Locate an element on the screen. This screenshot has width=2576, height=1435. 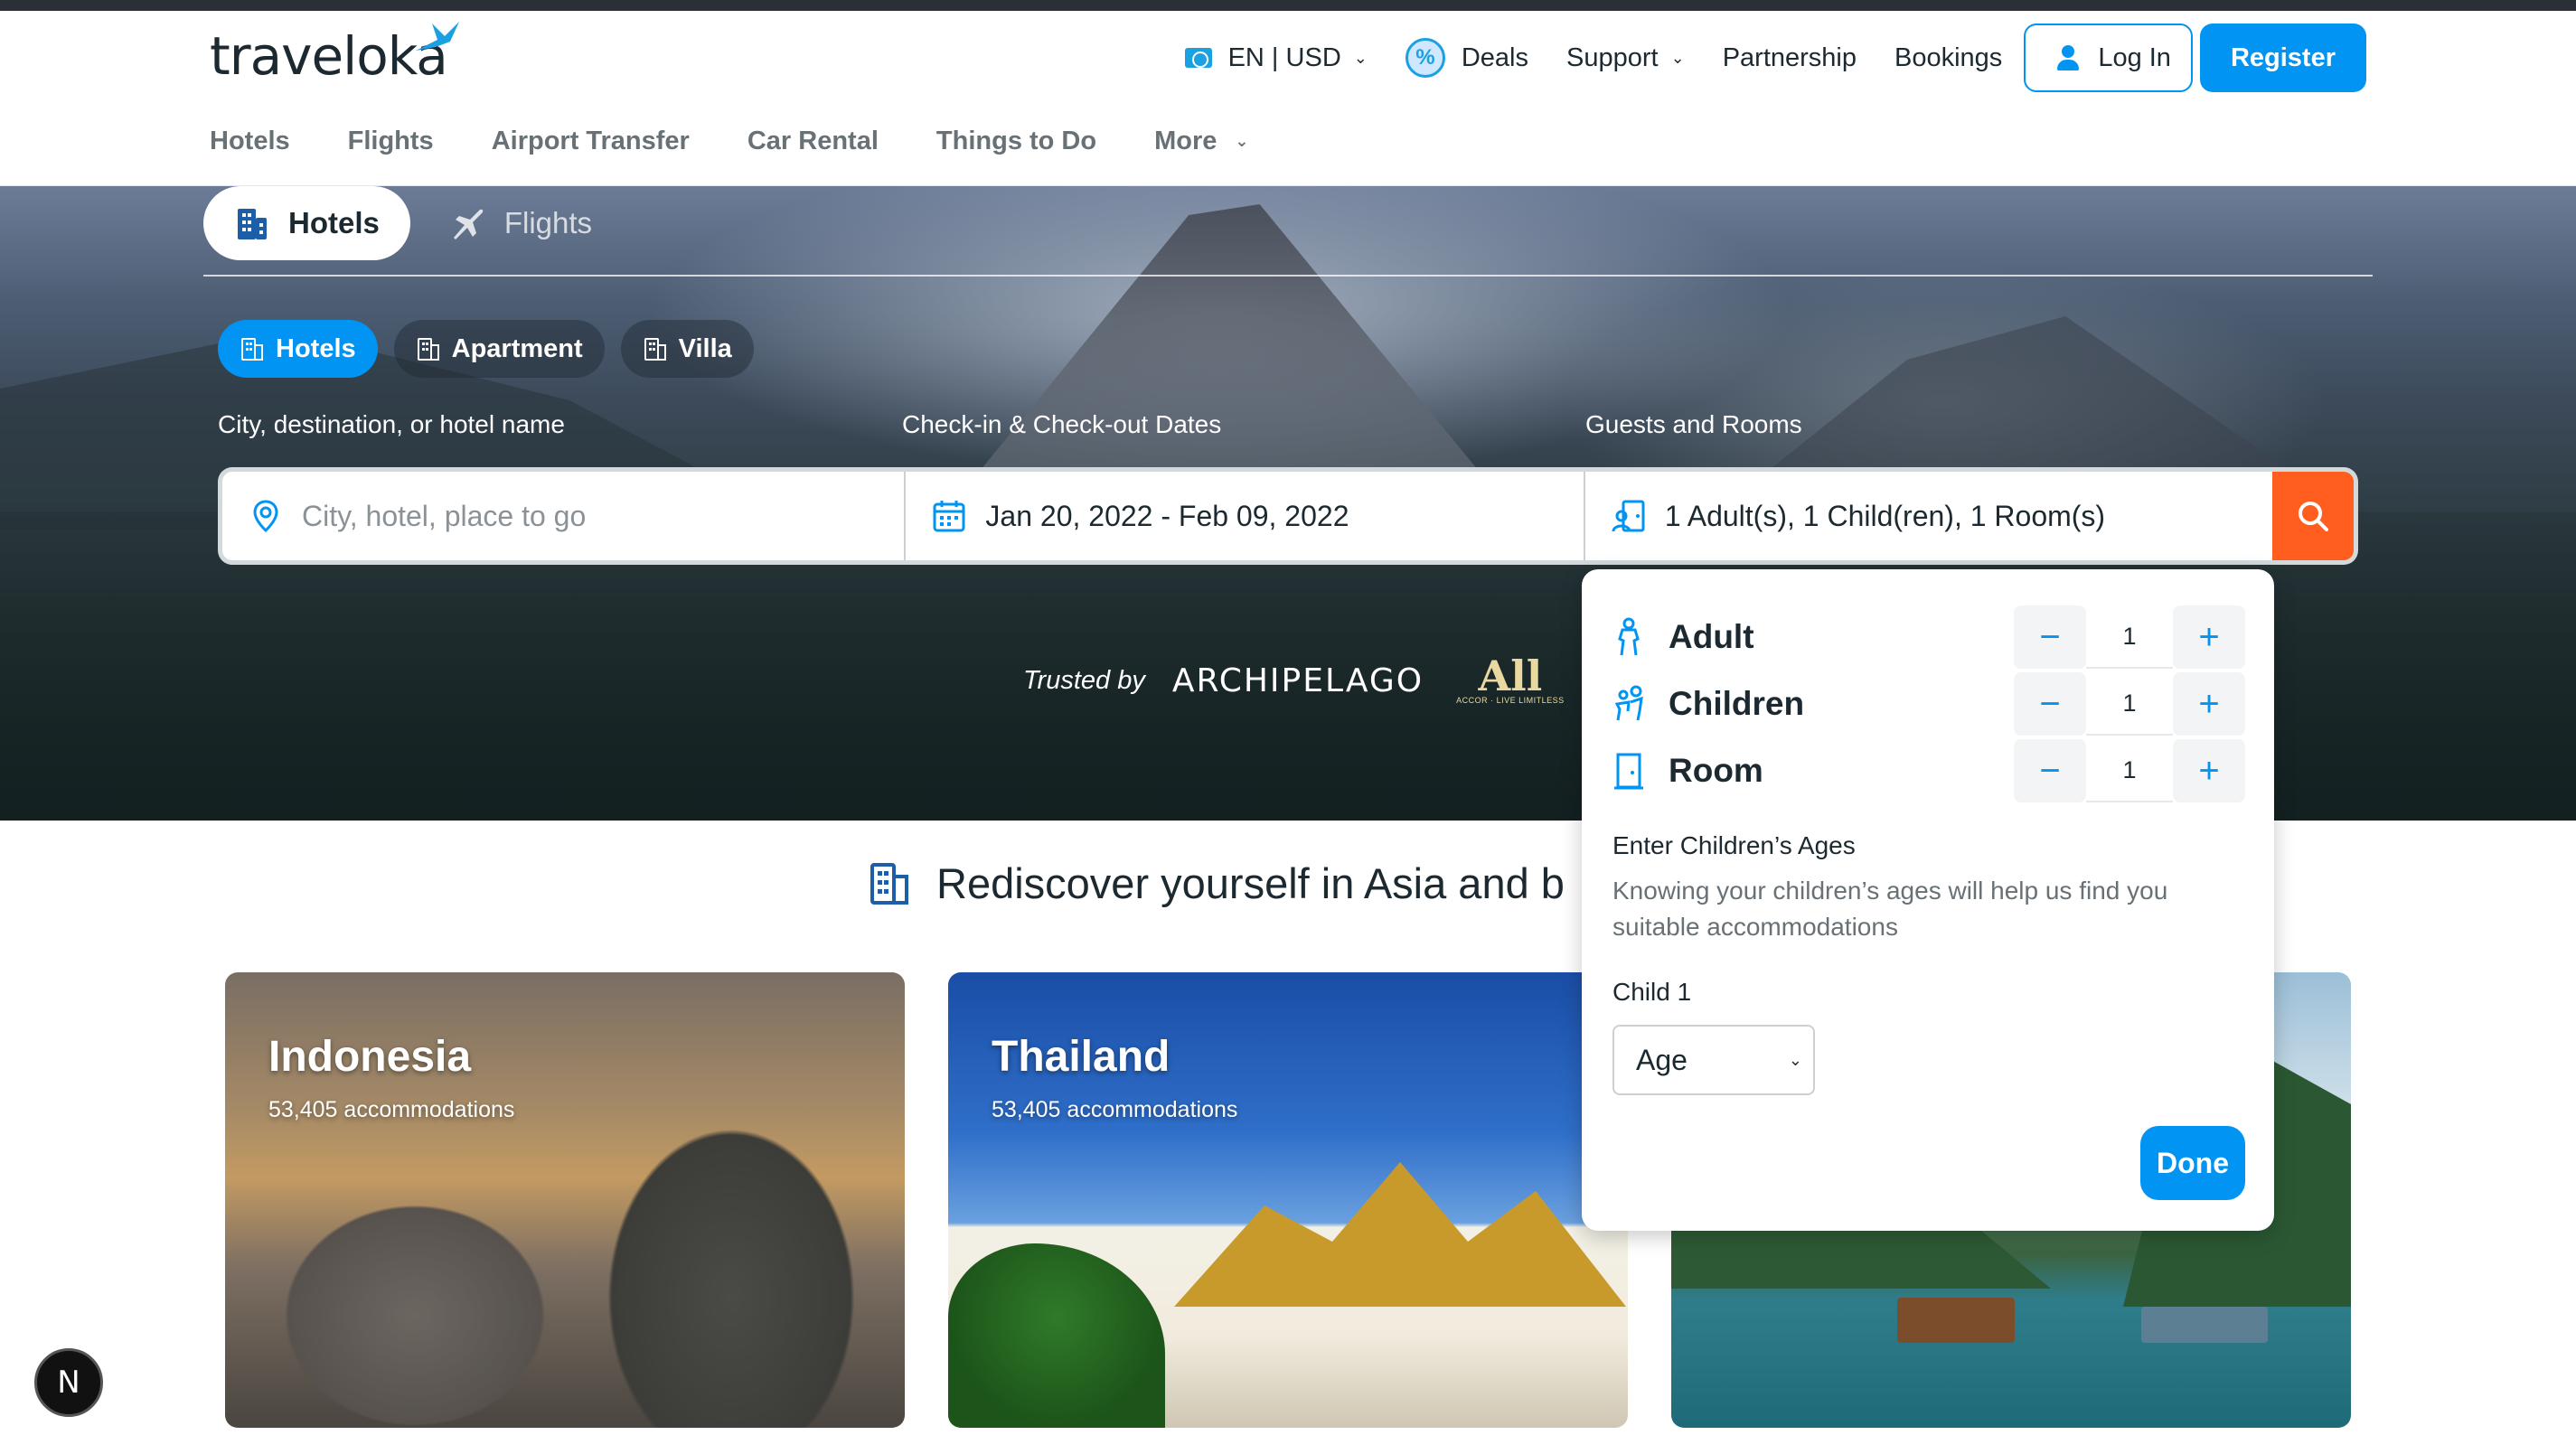
children-increment-button: + is located at coordinates (2209, 704).